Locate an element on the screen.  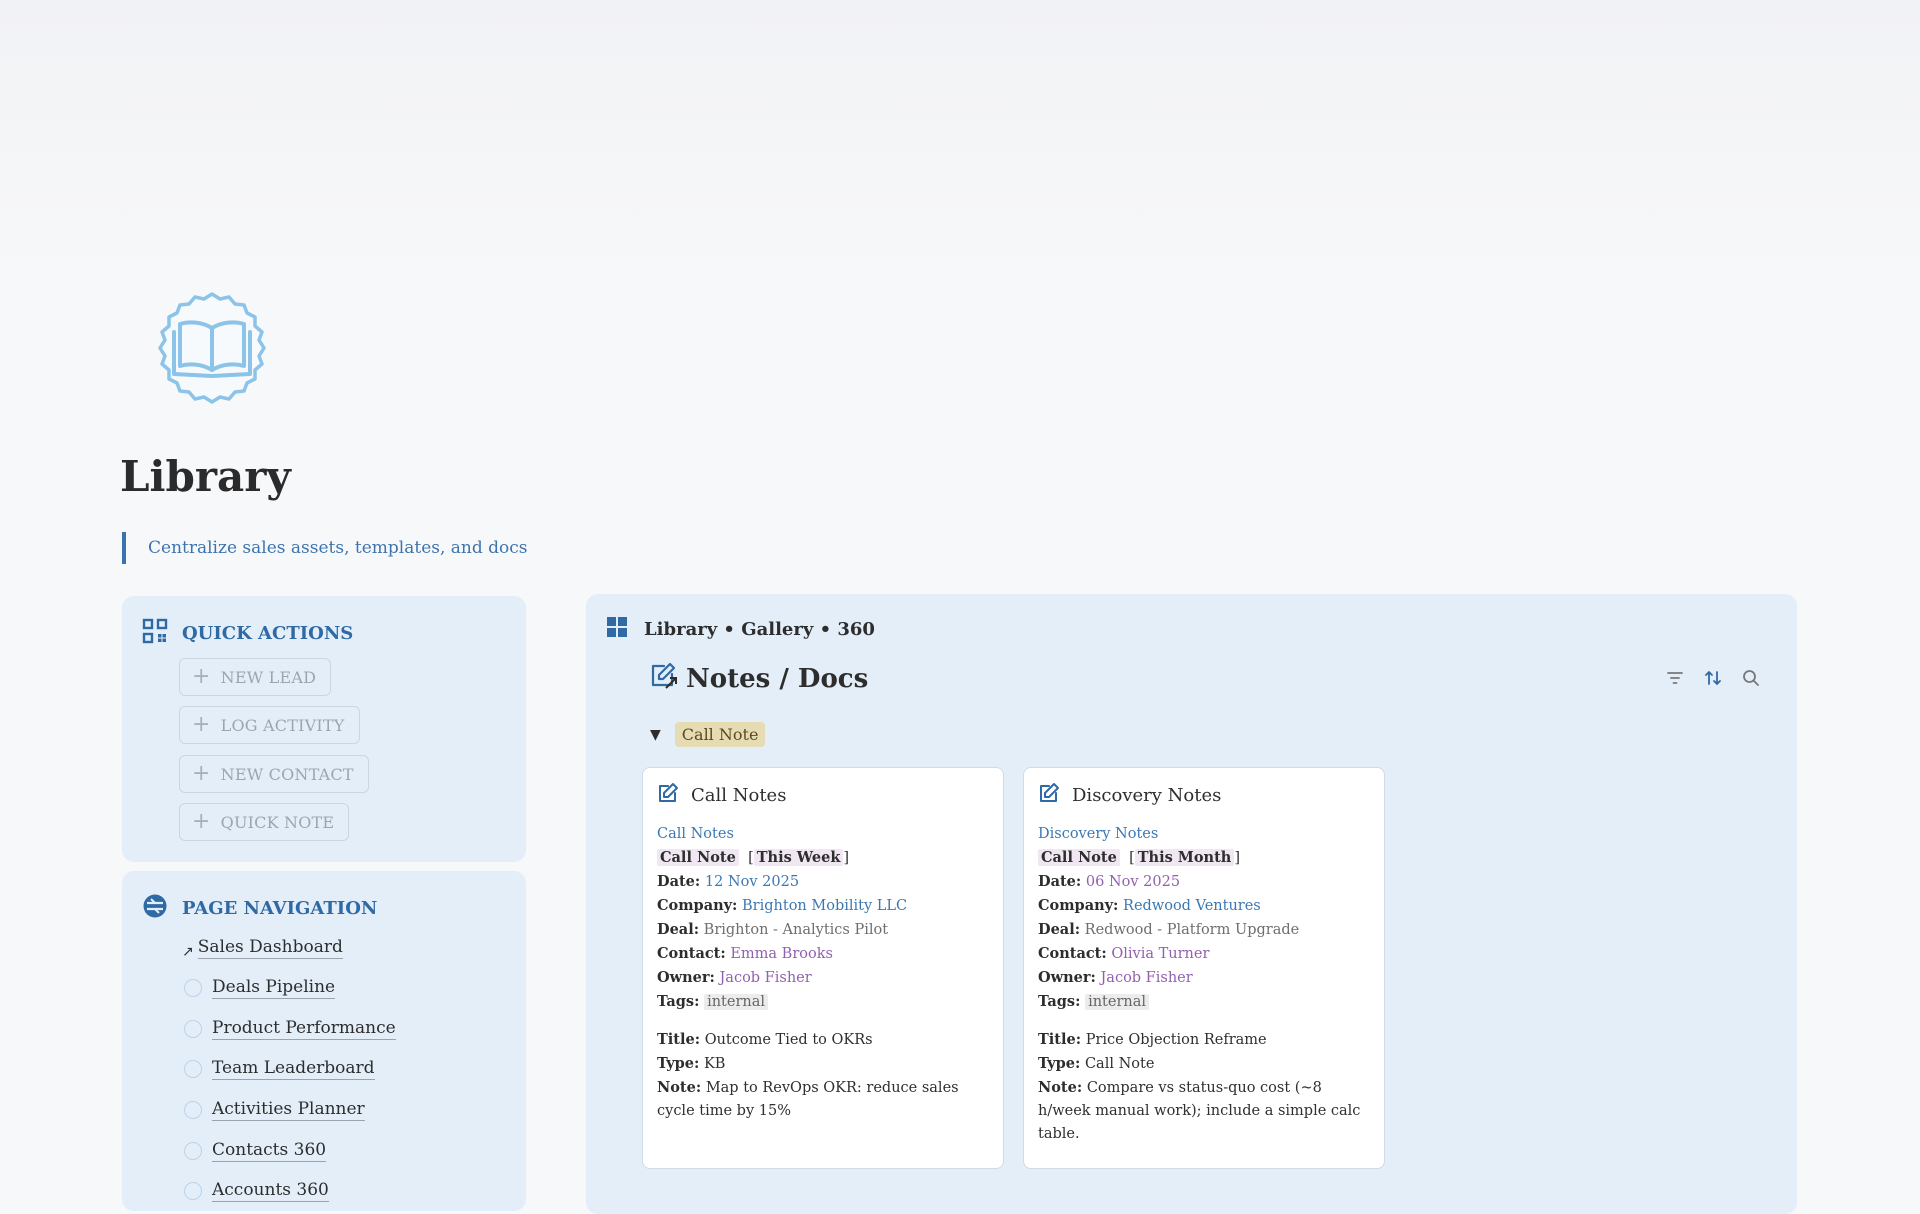
page-navigation-title: PAGE NAVIGATION is located at coordinates (280, 908).